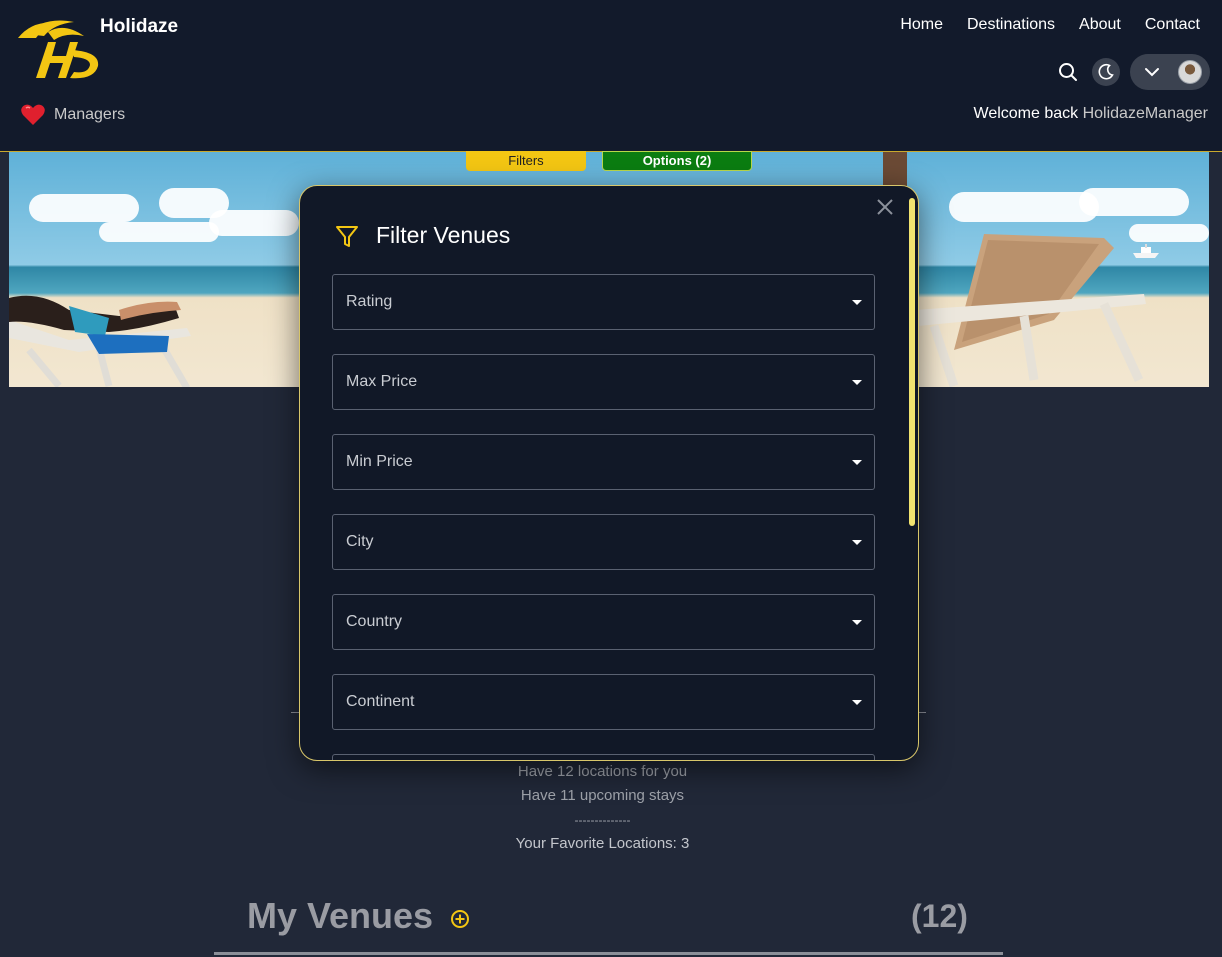  What do you see at coordinates (602, 771) in the screenshot?
I see `locations-stat: Have 12 locations for you` at bounding box center [602, 771].